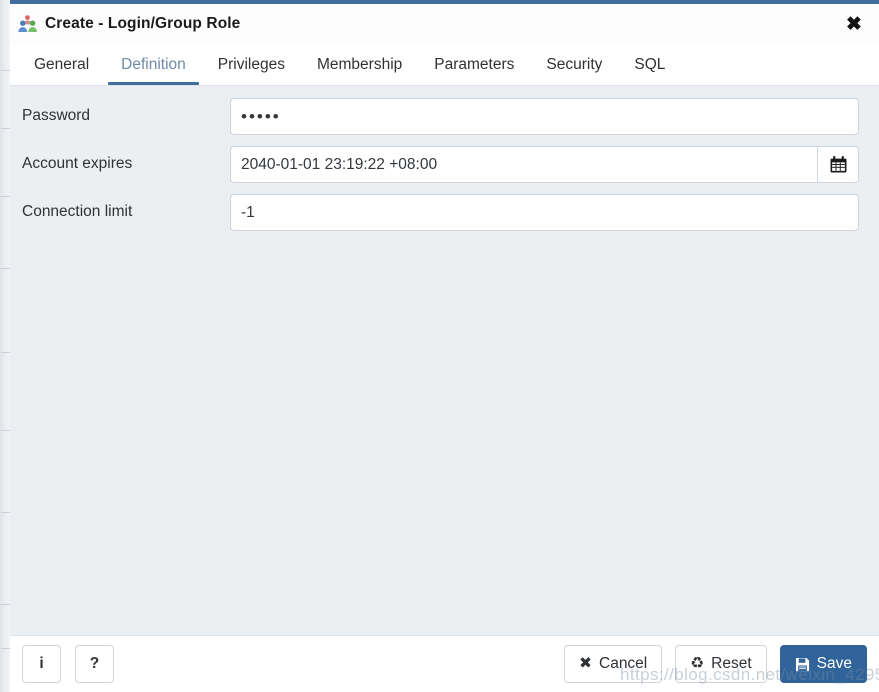 This screenshot has height=692, width=879. I want to click on close-x-icon: ✖, so click(585, 664).